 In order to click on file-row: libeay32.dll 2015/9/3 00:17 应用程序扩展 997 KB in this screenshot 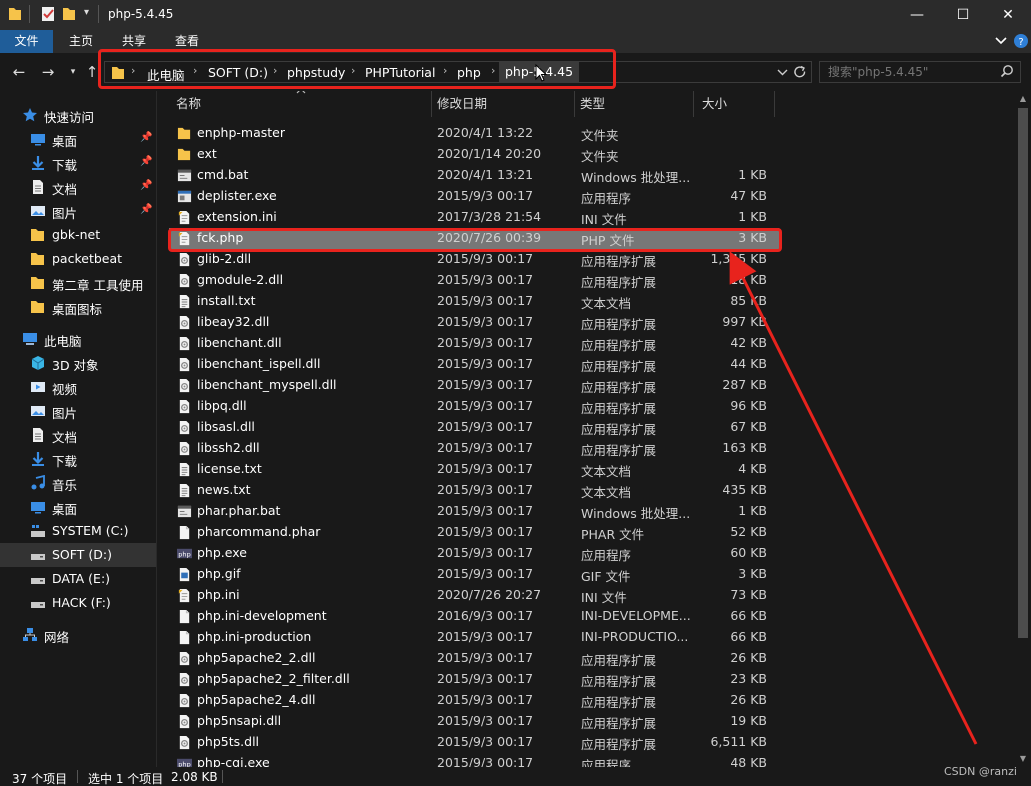, I will do `click(474, 322)`.